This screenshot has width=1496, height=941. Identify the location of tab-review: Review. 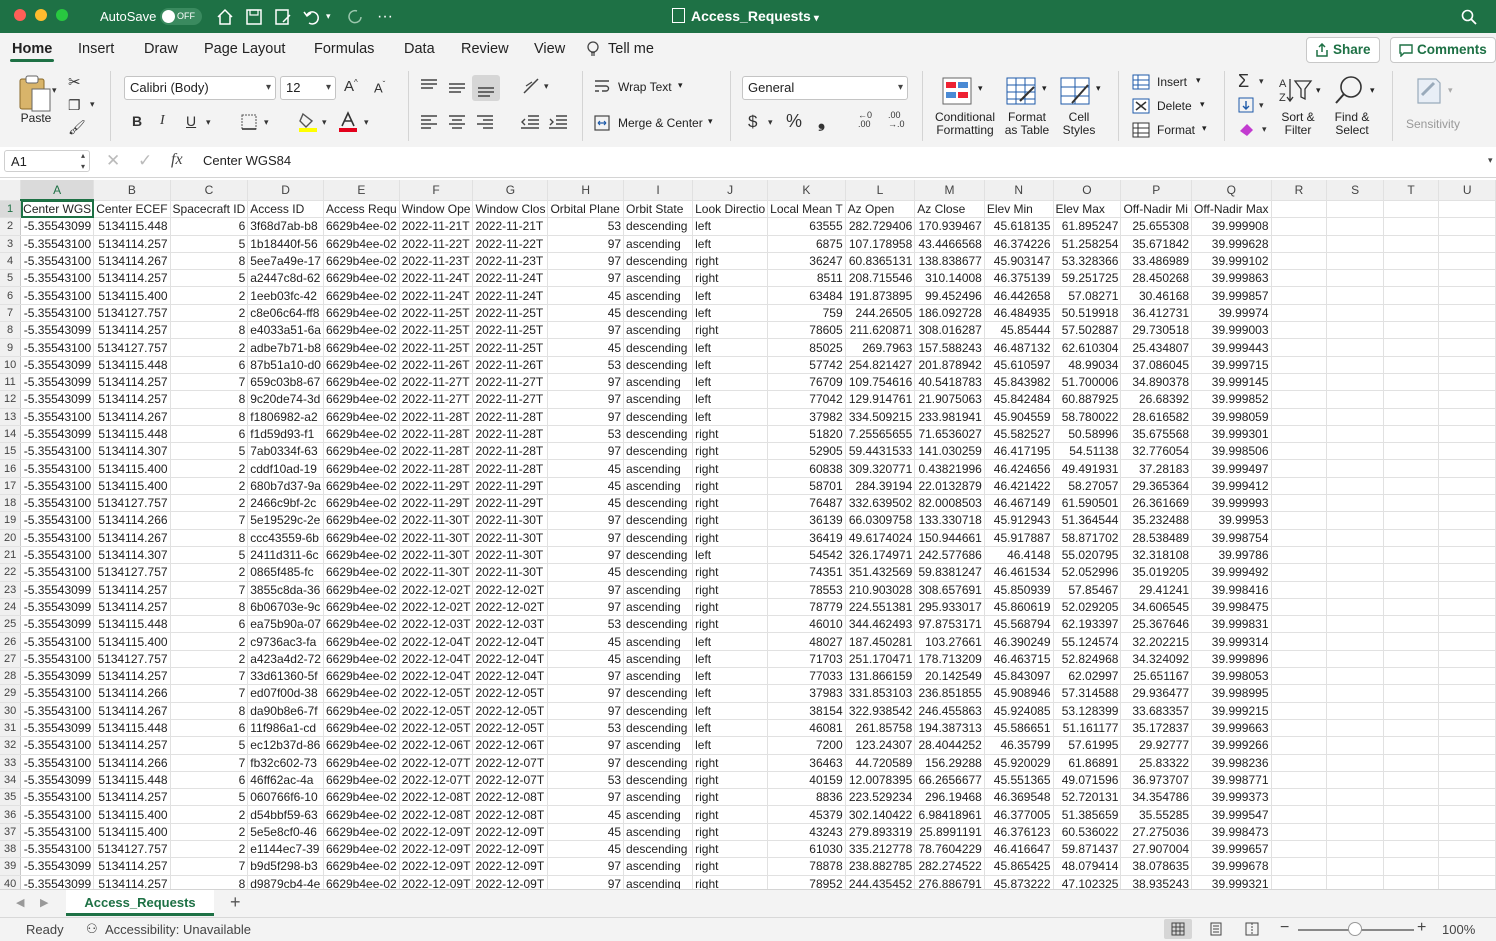
(485, 49).